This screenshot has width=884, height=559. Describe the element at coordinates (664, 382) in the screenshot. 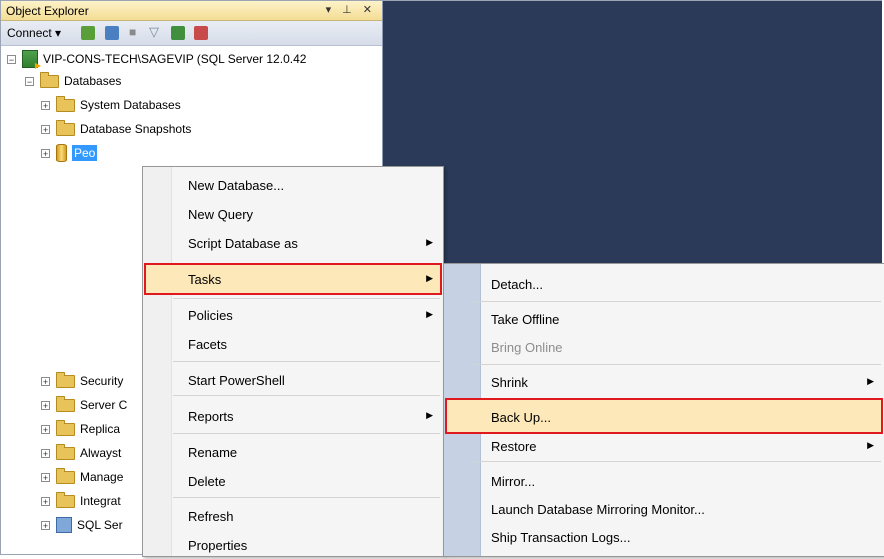

I see `menu-item-shrink: Shrink ▶` at that location.